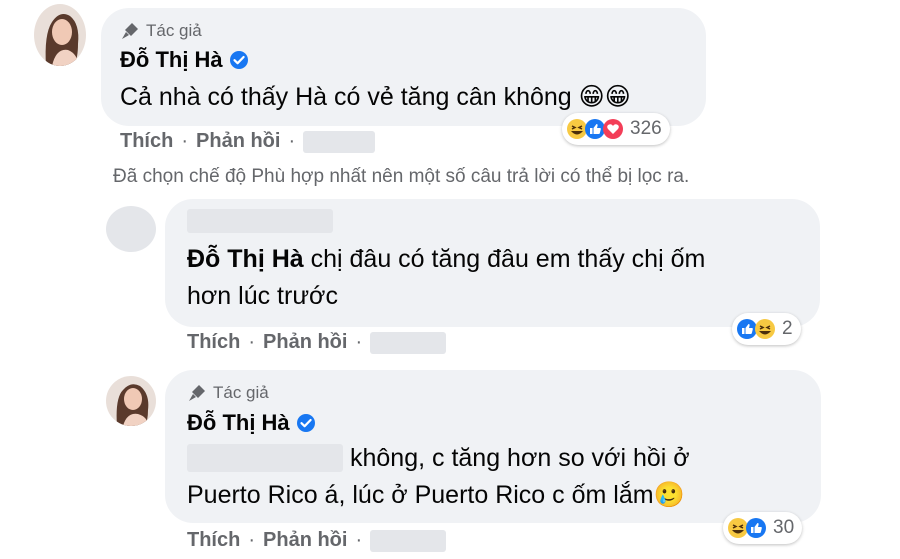  Describe the element at coordinates (262, 296) in the screenshot. I see `reply-text-line2: hơn lúc trước` at that location.